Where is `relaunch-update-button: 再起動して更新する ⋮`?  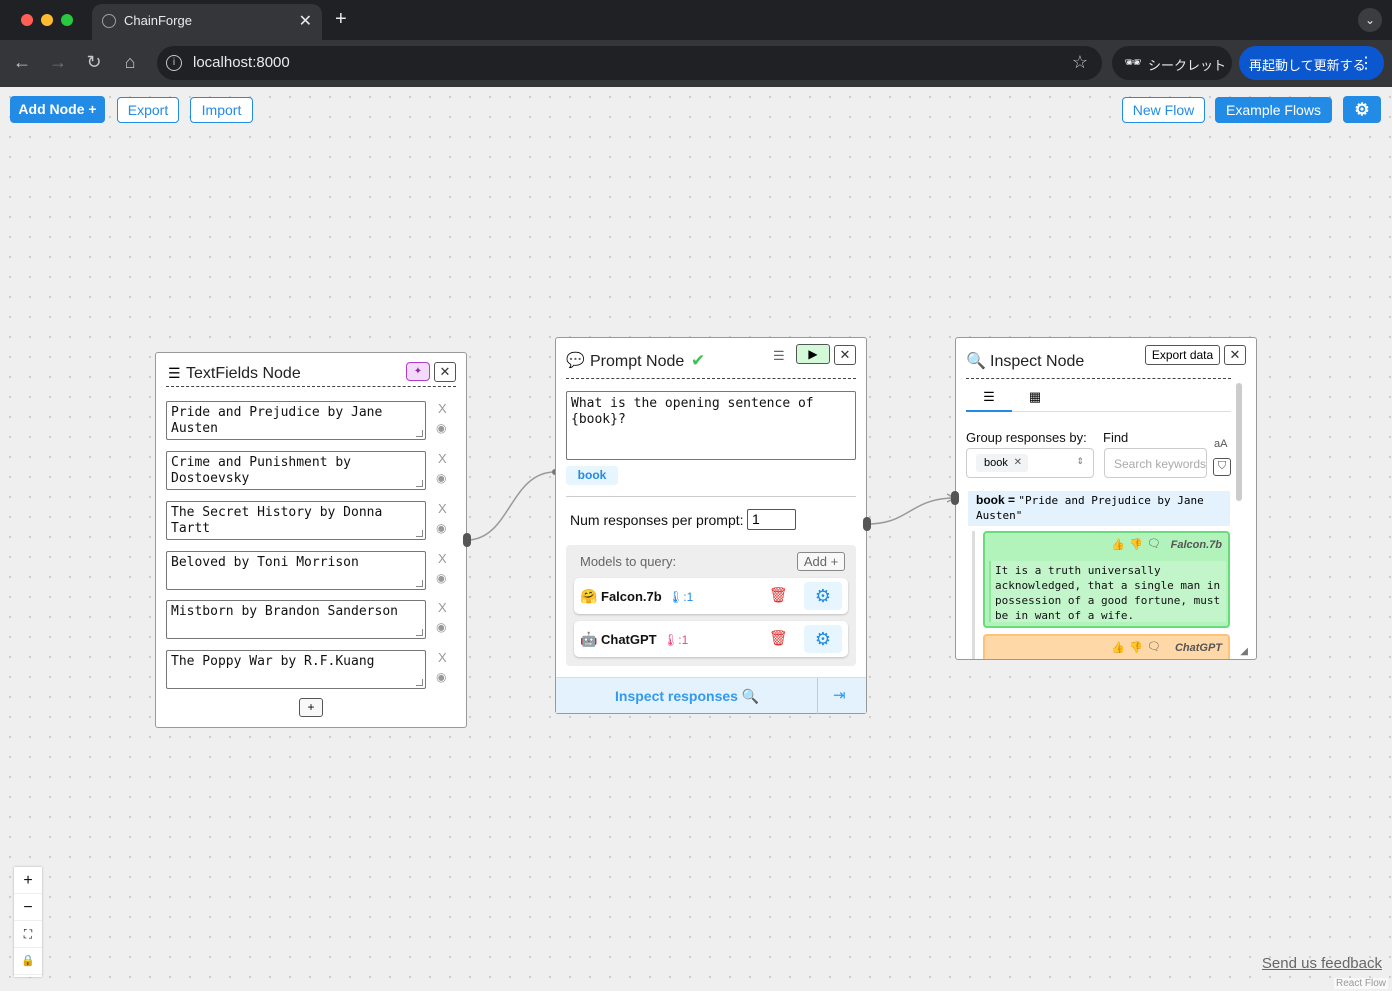 relaunch-update-button: 再起動して更新する ⋮ is located at coordinates (1311, 63).